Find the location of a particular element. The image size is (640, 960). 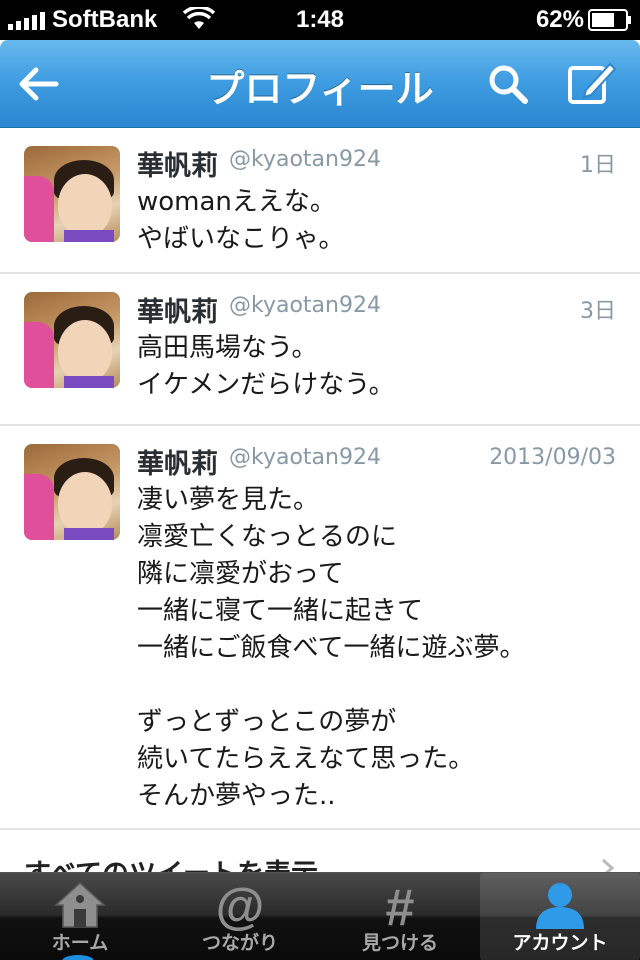

tab-connect: @ つながり is located at coordinates (240, 916).